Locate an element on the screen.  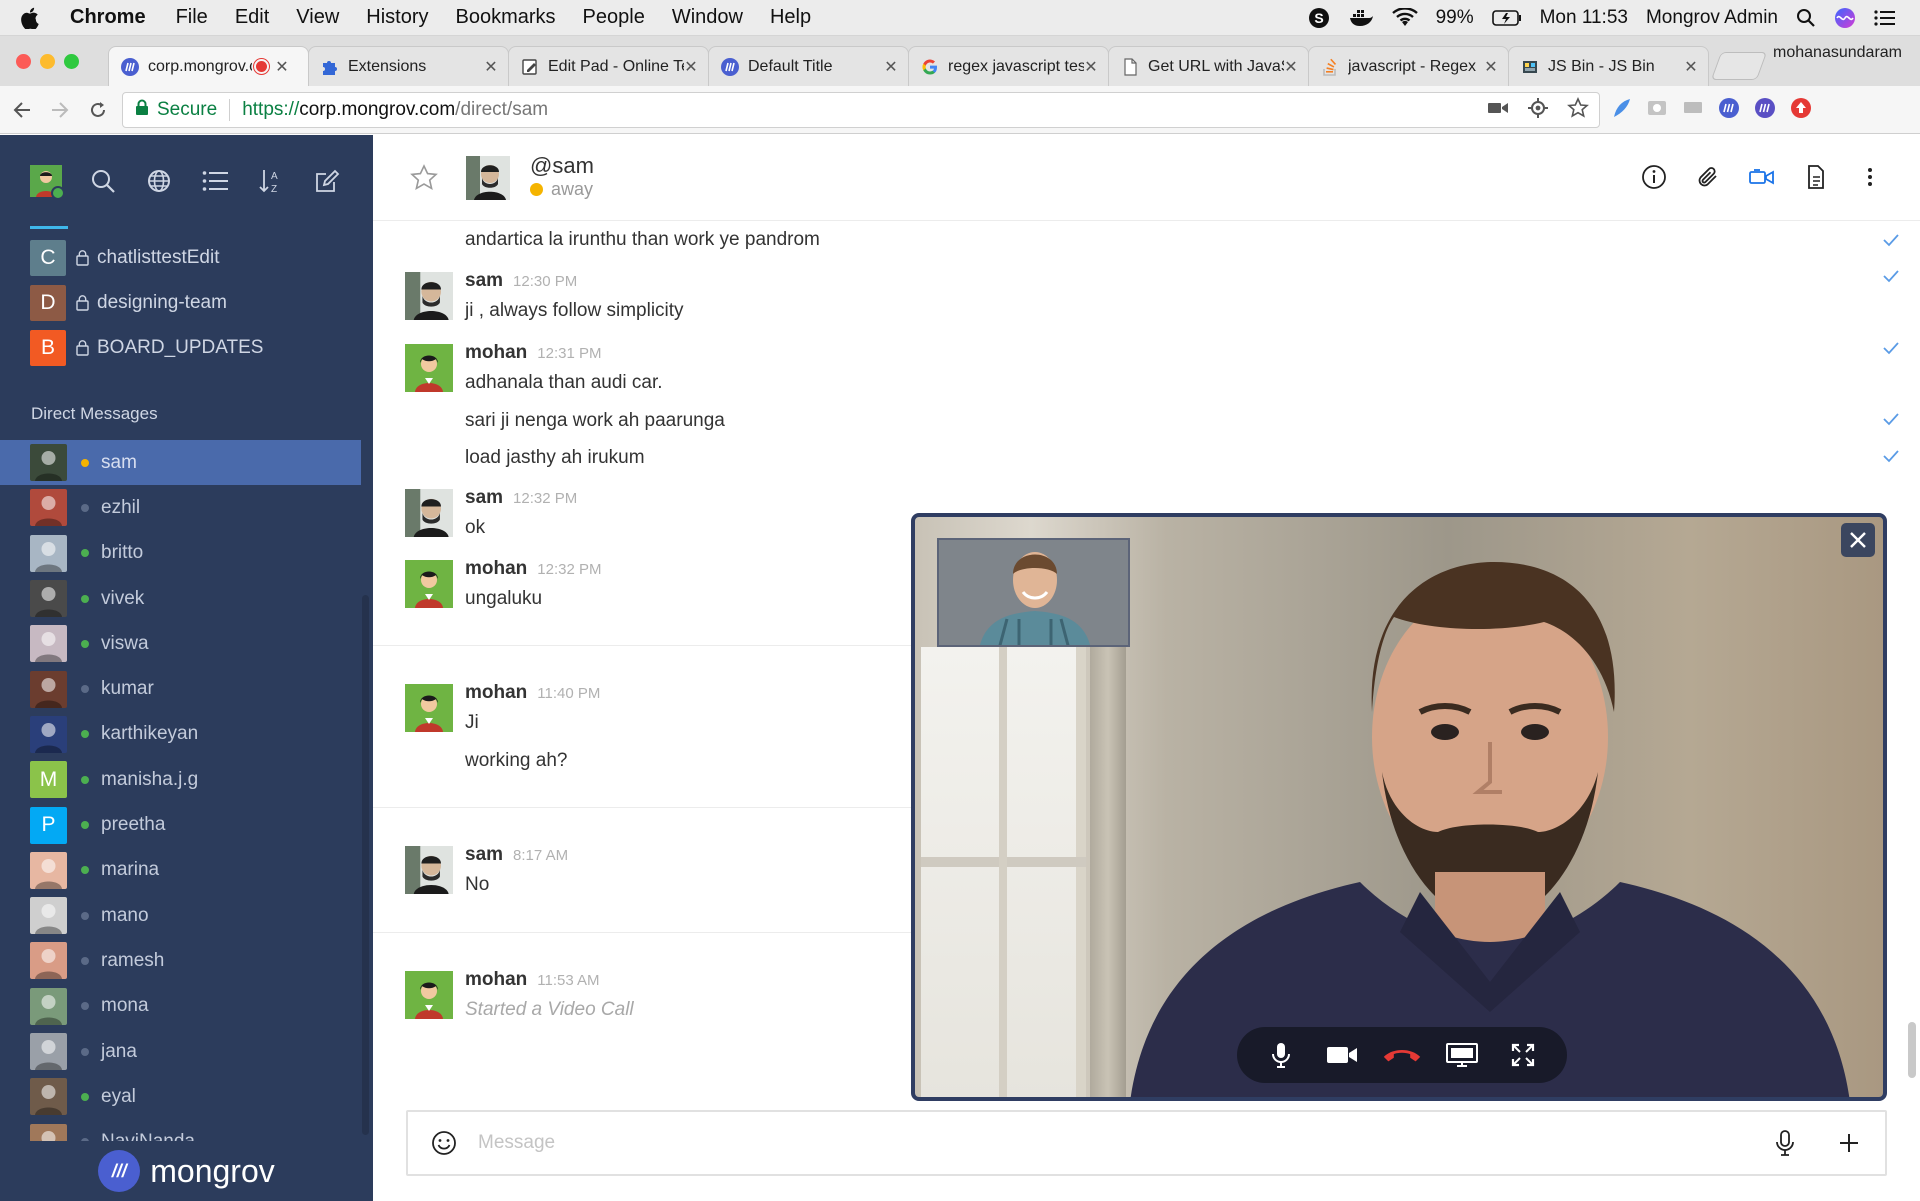
tab-regex-javascript: regex javascript tester ✕ is located at coordinates (1008, 66).